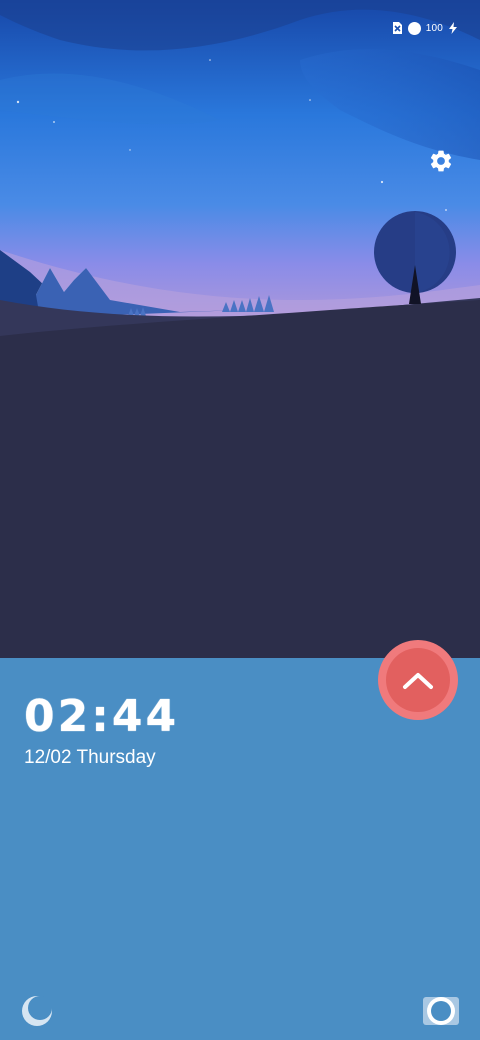  I want to click on clock-date: 12/02 Thursday, so click(90, 757).